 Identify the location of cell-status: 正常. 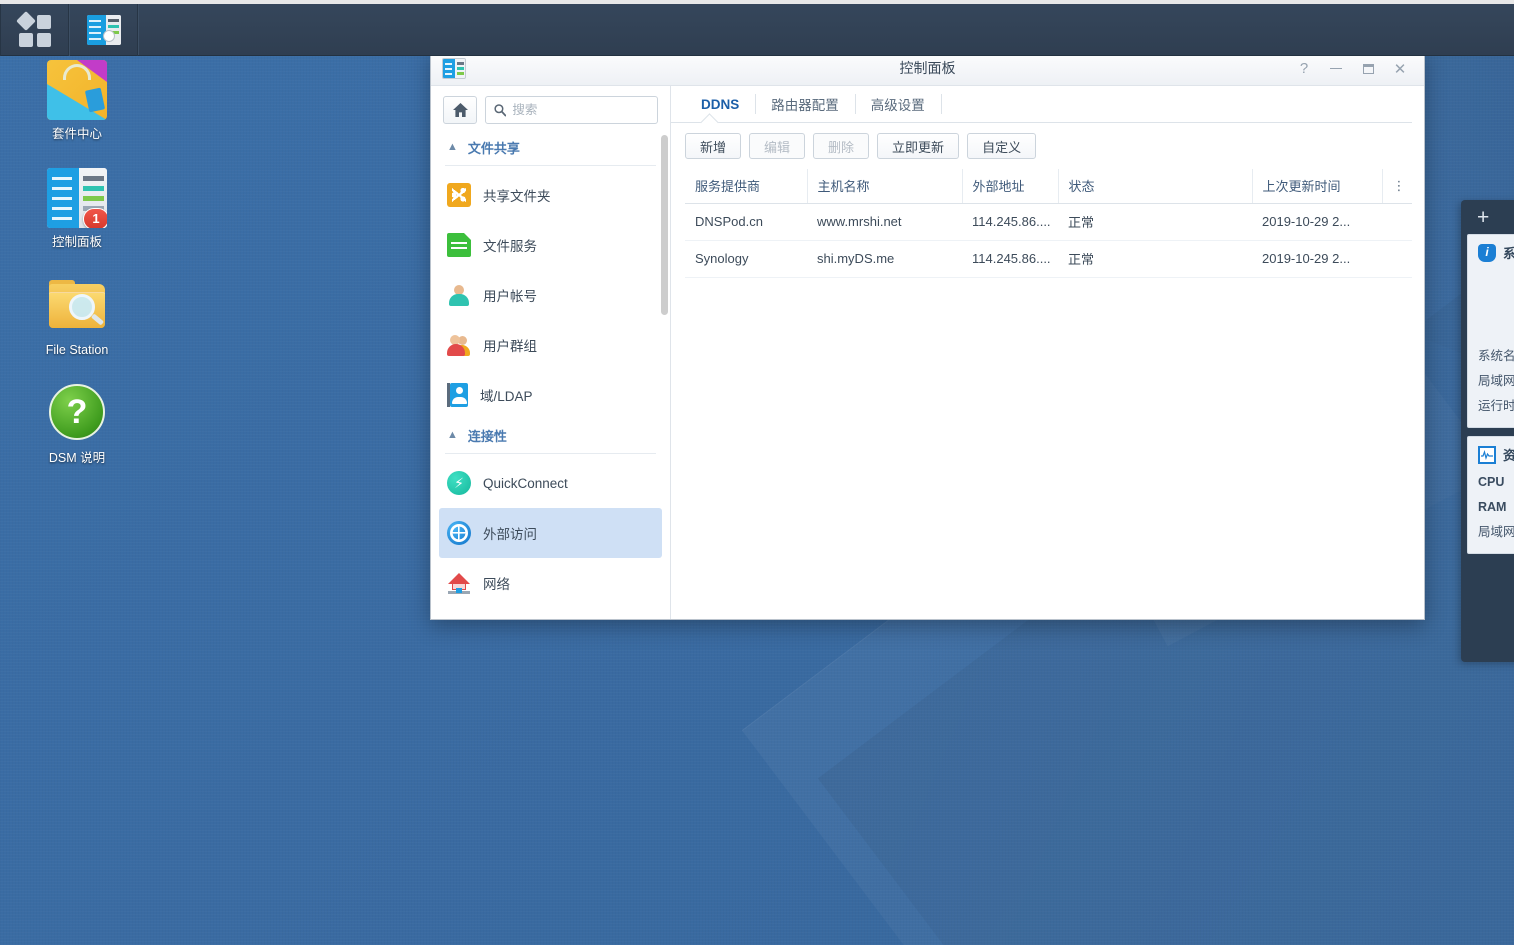
(1155, 222).